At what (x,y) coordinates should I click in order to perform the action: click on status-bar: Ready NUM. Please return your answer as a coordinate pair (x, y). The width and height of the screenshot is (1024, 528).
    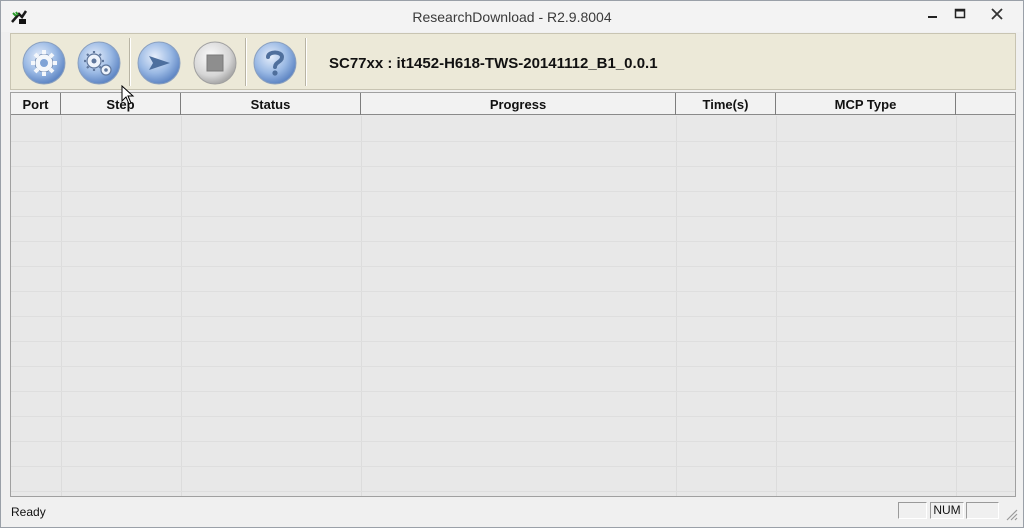
    Looking at the image, I should click on (512, 513).